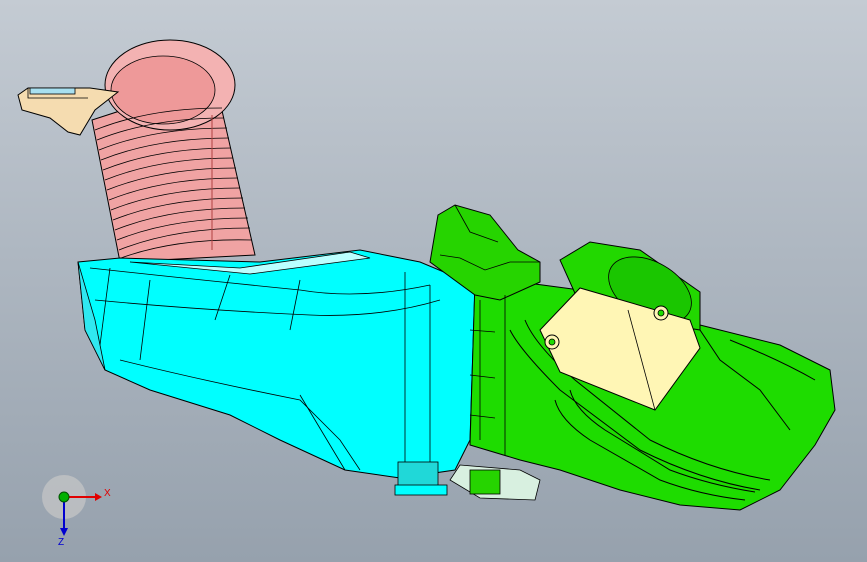 The image size is (867, 562). What do you see at coordinates (61, 542) in the screenshot?
I see `z-axis-label: Z` at bounding box center [61, 542].